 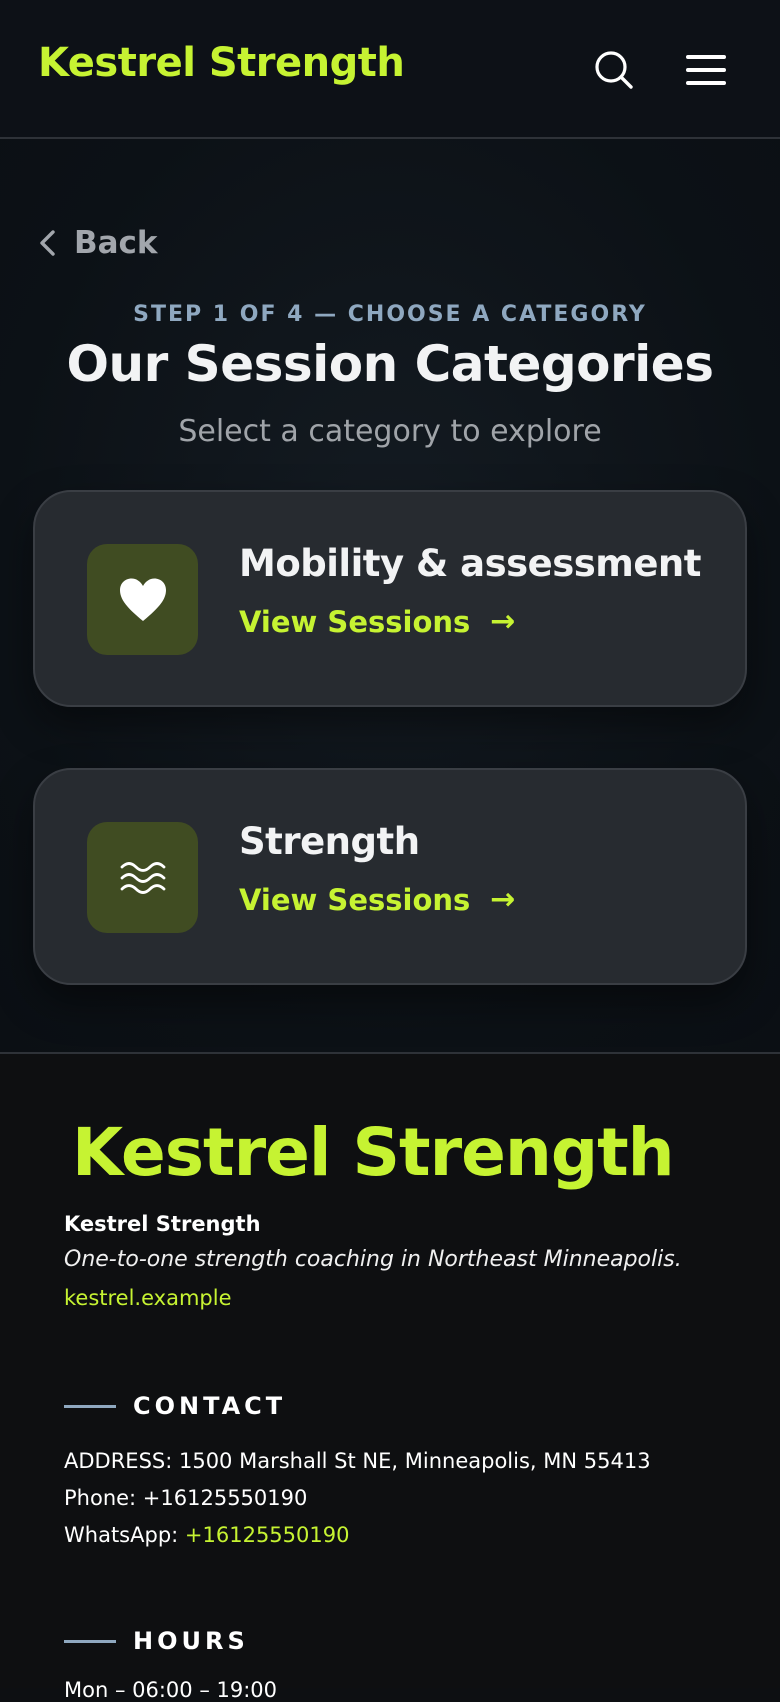 I want to click on waves-icon, so click(x=142, y=877).